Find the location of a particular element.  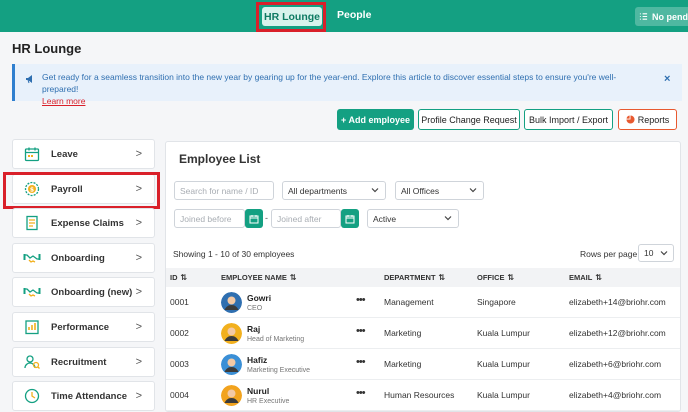

office-select: All Offices is located at coordinates (439, 190).